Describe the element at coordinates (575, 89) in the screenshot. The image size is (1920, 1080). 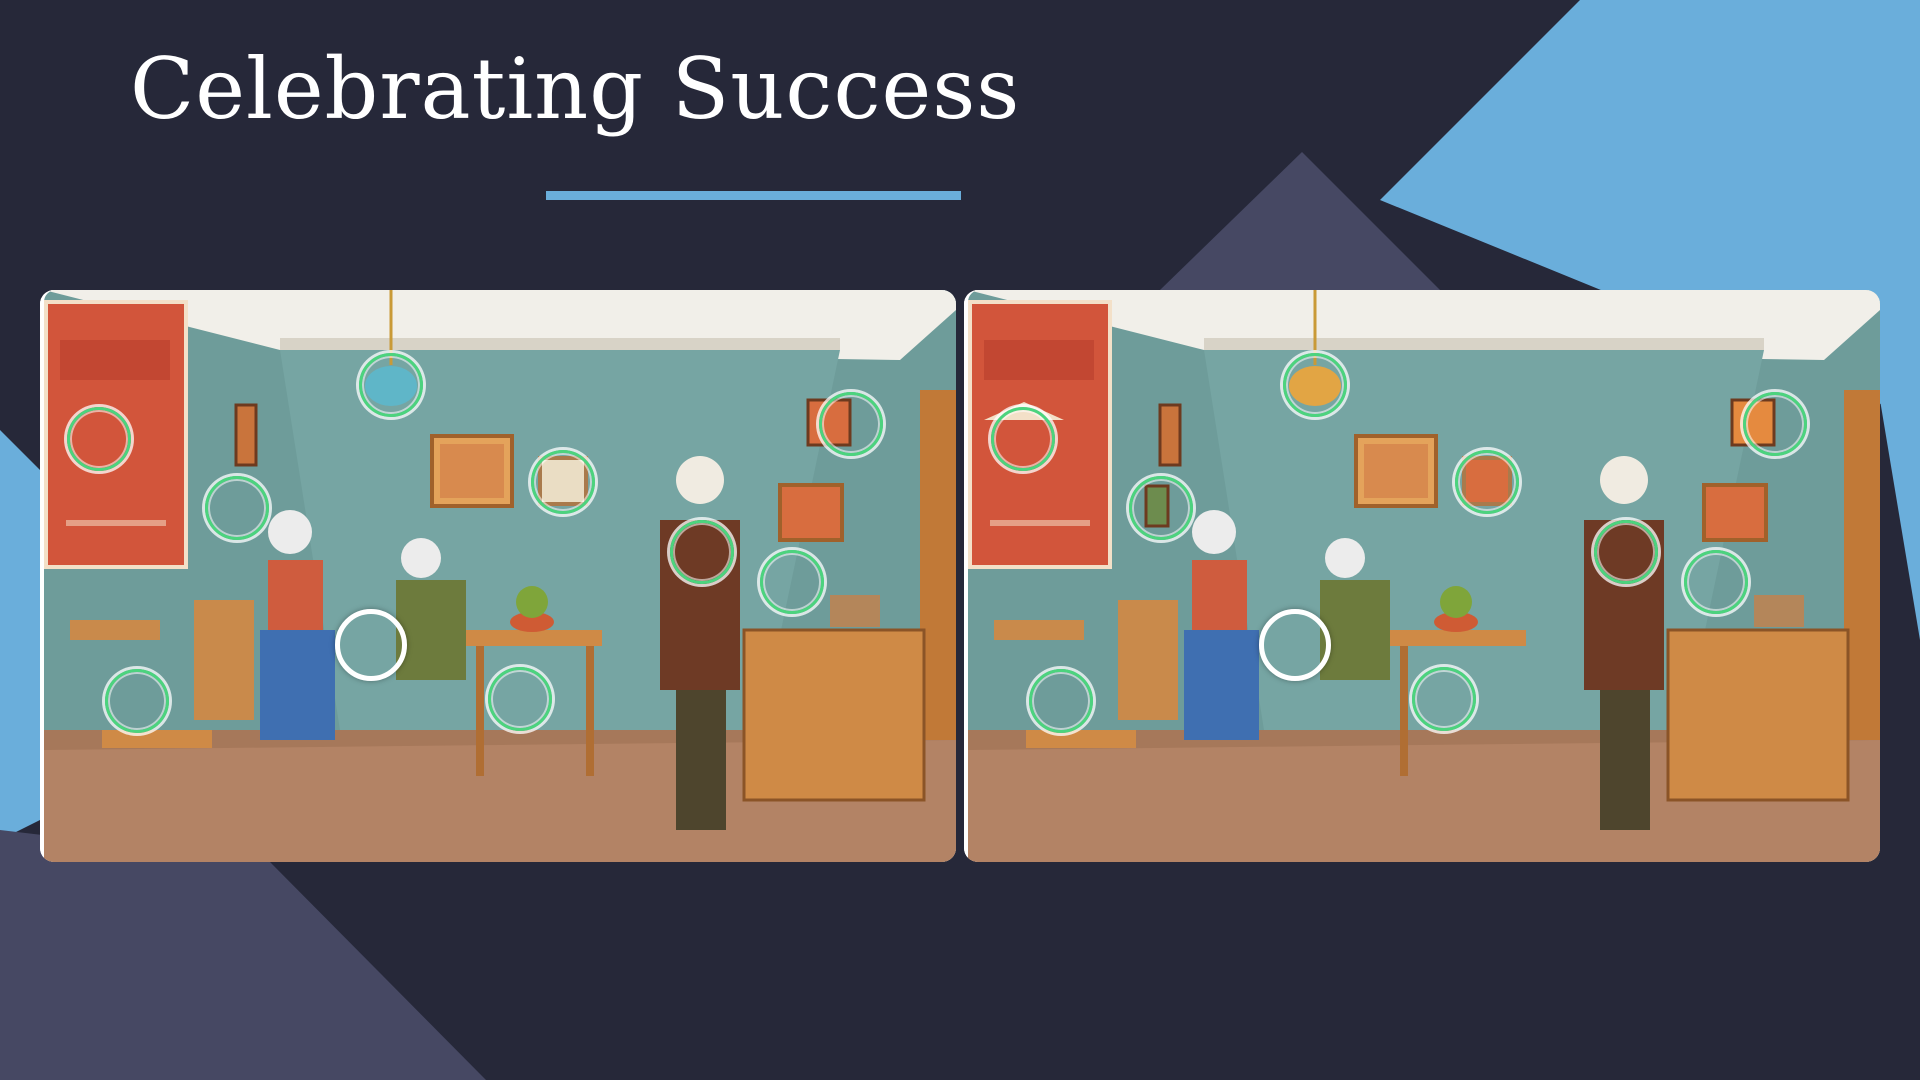
I see `slide-title: Celebrating Success` at that location.